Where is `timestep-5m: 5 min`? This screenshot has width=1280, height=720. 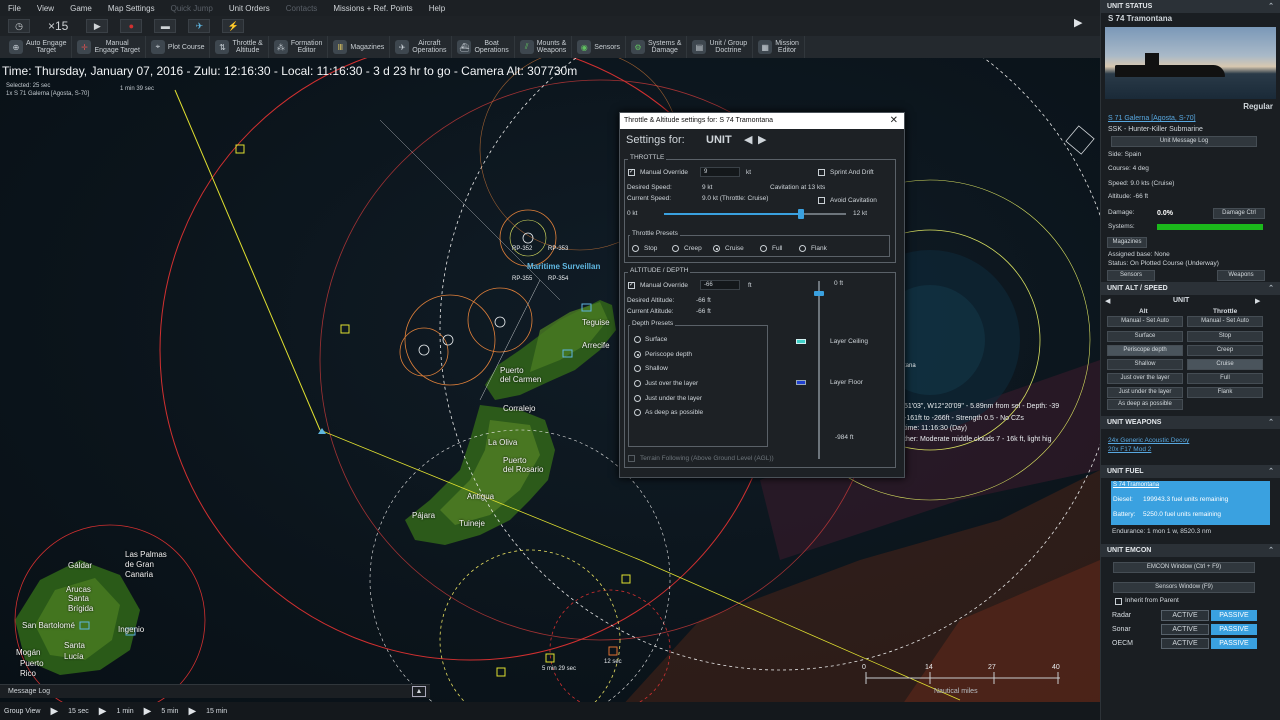
timestep-5m: 5 min is located at coordinates (169, 711).